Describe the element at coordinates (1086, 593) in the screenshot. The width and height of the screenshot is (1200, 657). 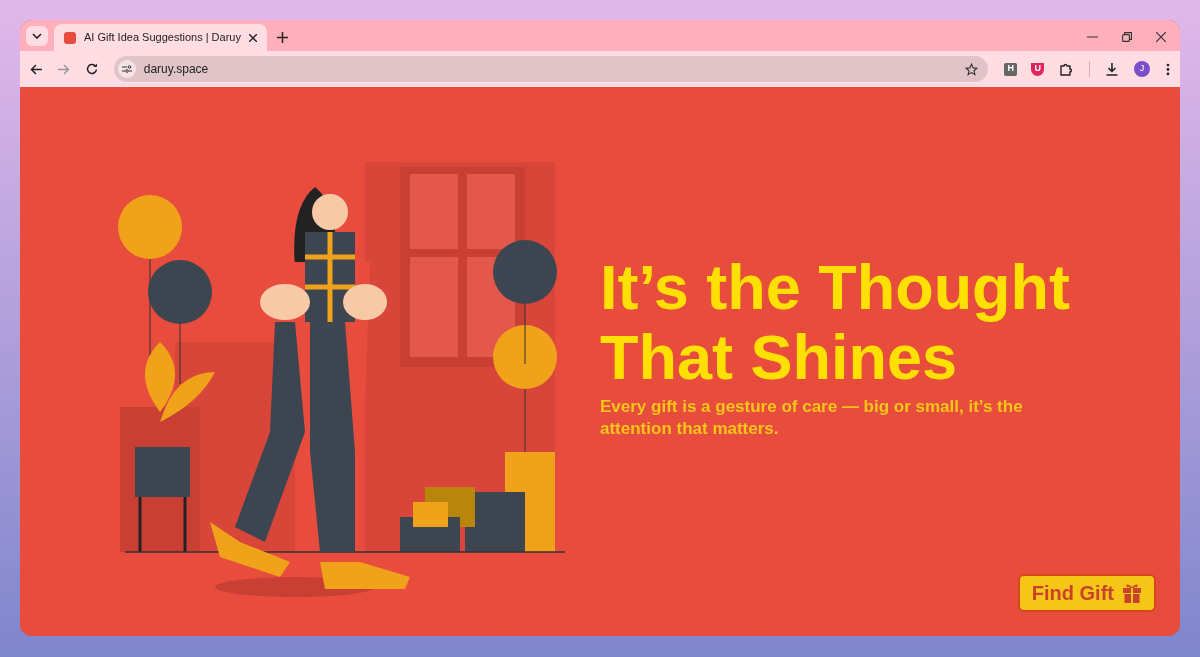
I see `find-gift-button: Find Gift` at that location.